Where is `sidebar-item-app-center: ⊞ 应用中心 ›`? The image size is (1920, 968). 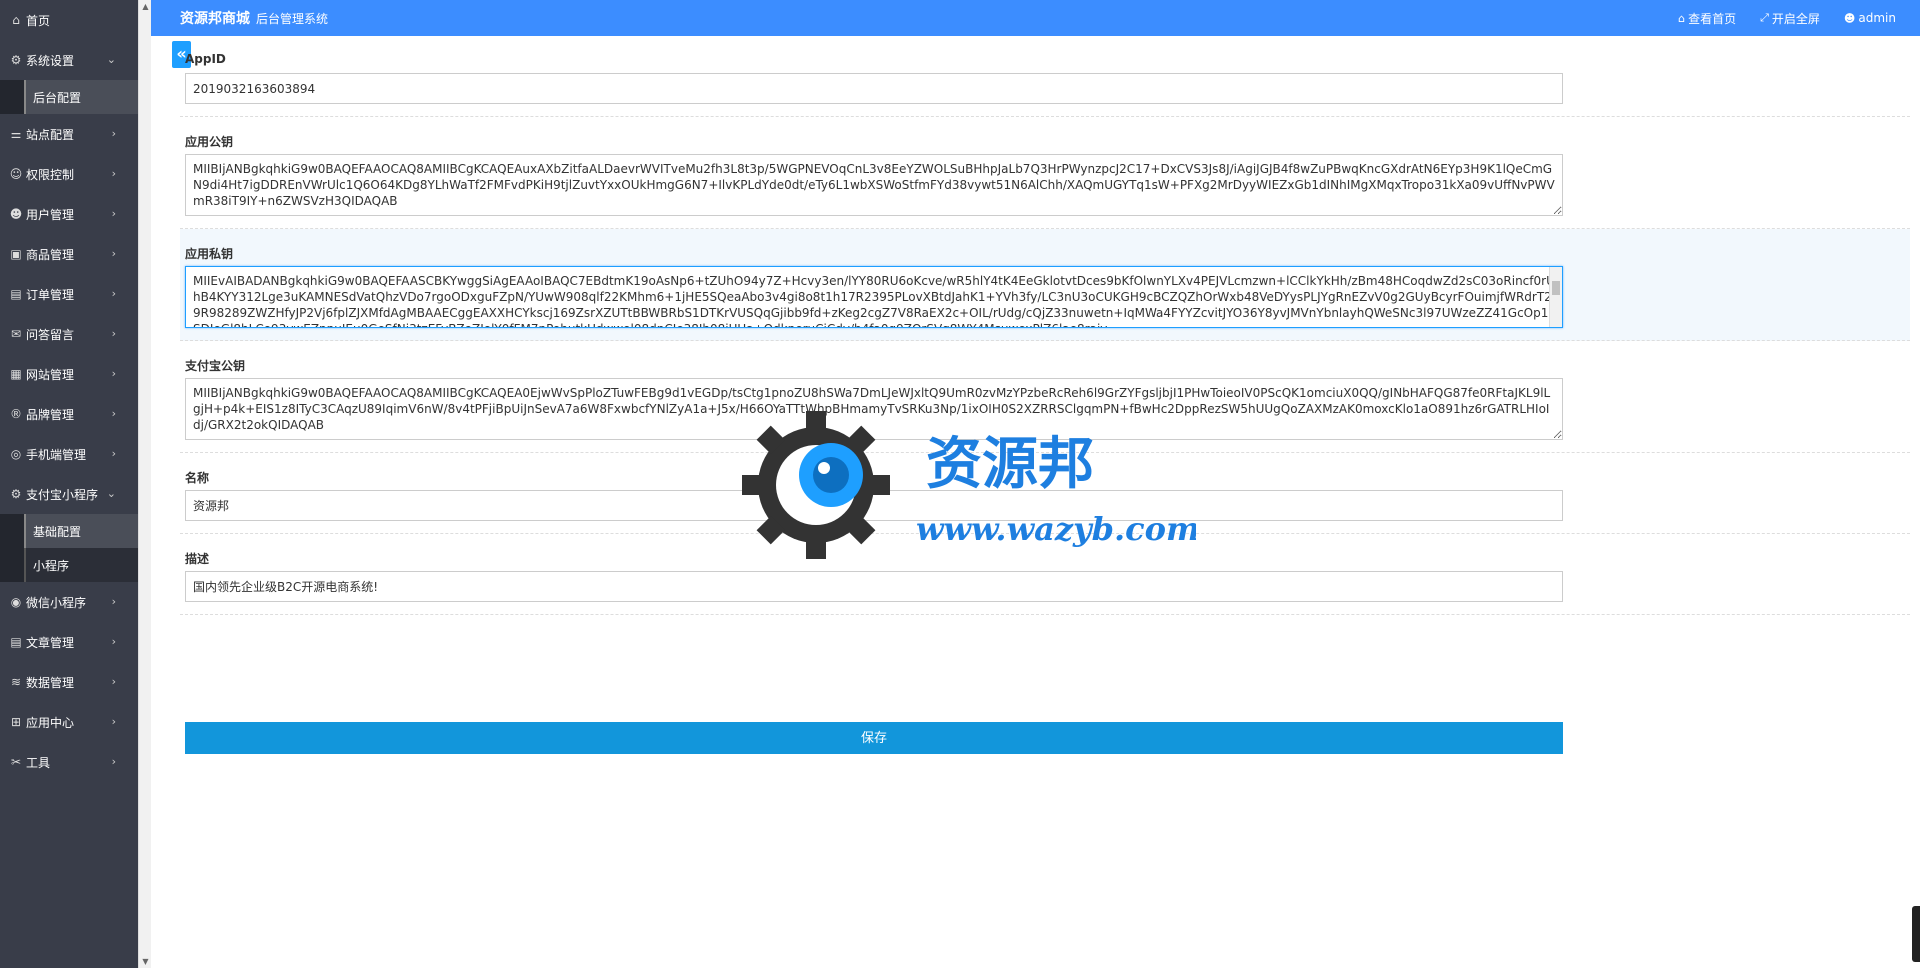
sidebar-item-app-center: ⊞ 应用中心 › is located at coordinates (69, 722).